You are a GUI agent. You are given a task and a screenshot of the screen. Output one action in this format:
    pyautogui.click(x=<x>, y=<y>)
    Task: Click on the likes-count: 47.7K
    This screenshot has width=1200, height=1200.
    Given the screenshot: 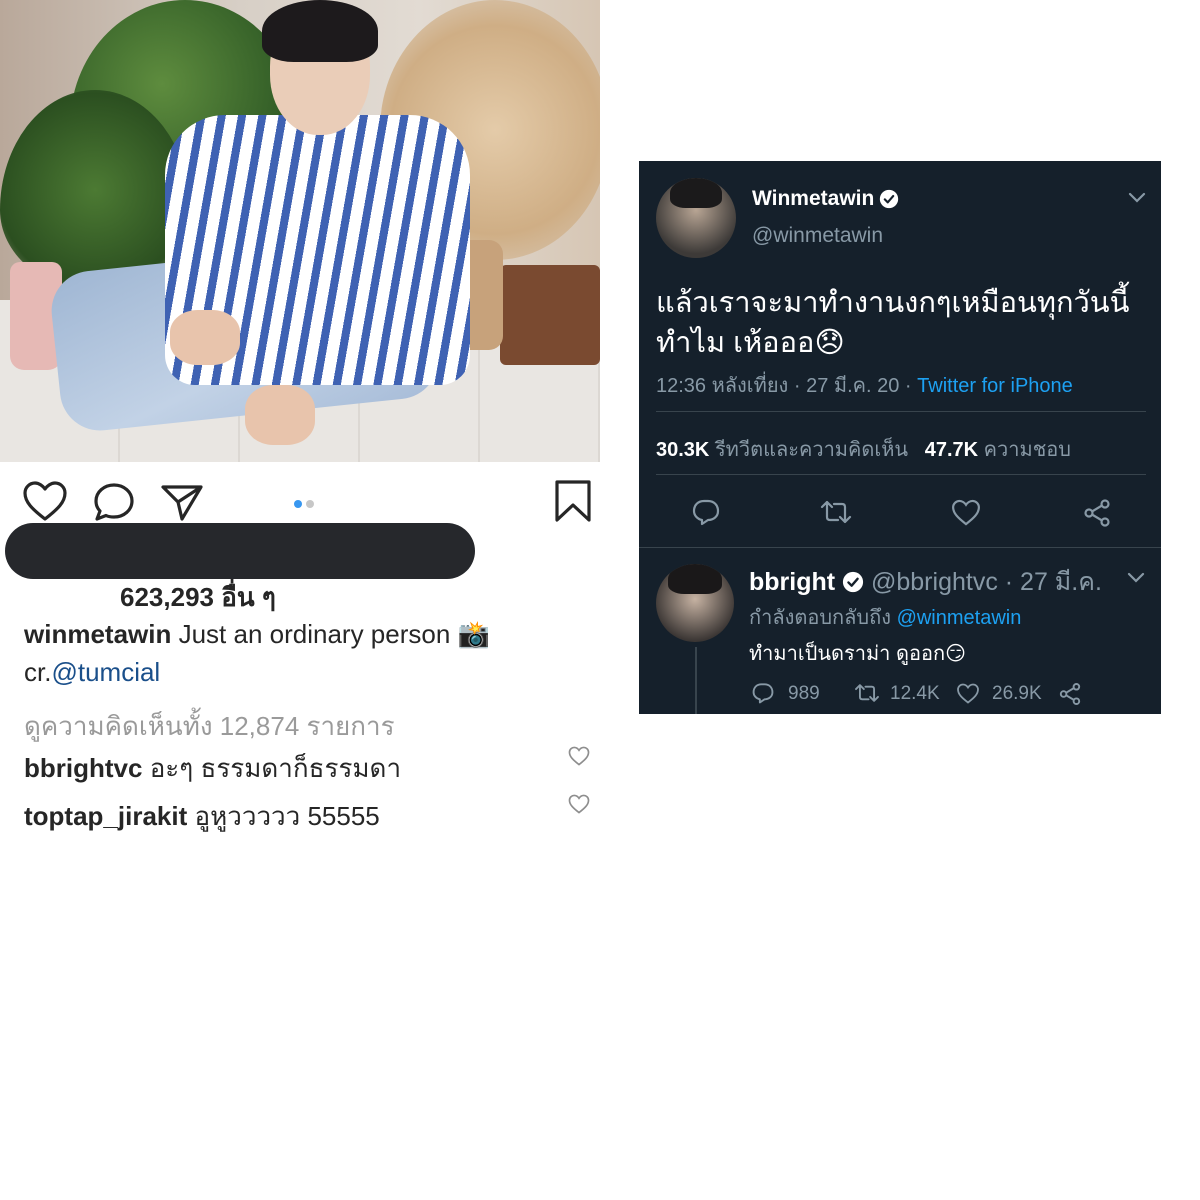 What is the action you would take?
    pyautogui.click(x=951, y=450)
    